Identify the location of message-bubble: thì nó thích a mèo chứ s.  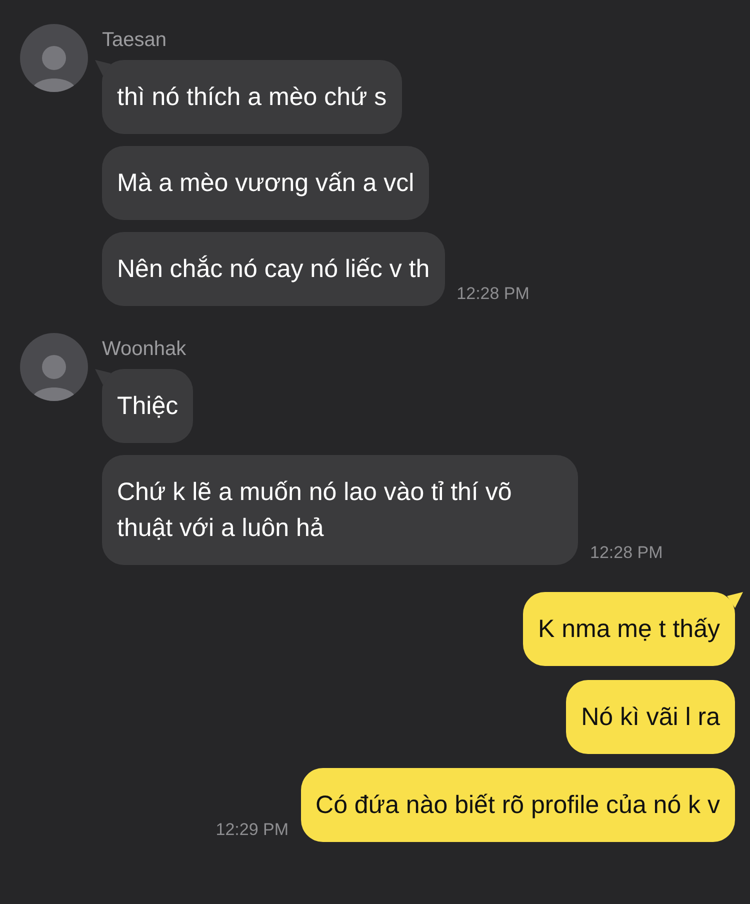
(252, 97).